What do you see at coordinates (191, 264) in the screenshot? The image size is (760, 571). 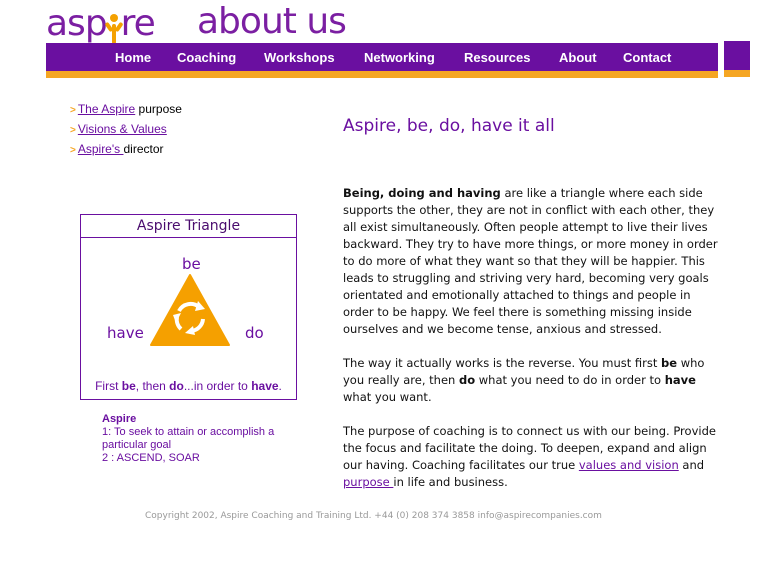 I see `triangle-label-be: be` at bounding box center [191, 264].